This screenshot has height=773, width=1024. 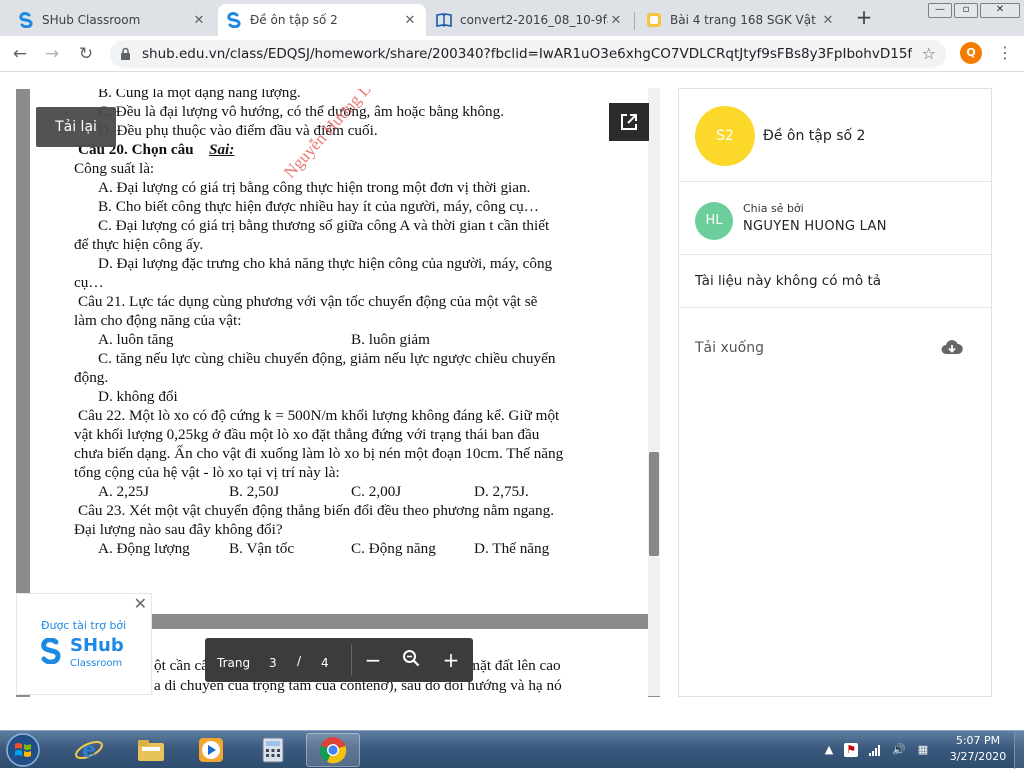 What do you see at coordinates (451, 660) in the screenshot?
I see `zoom-in-button: +` at bounding box center [451, 660].